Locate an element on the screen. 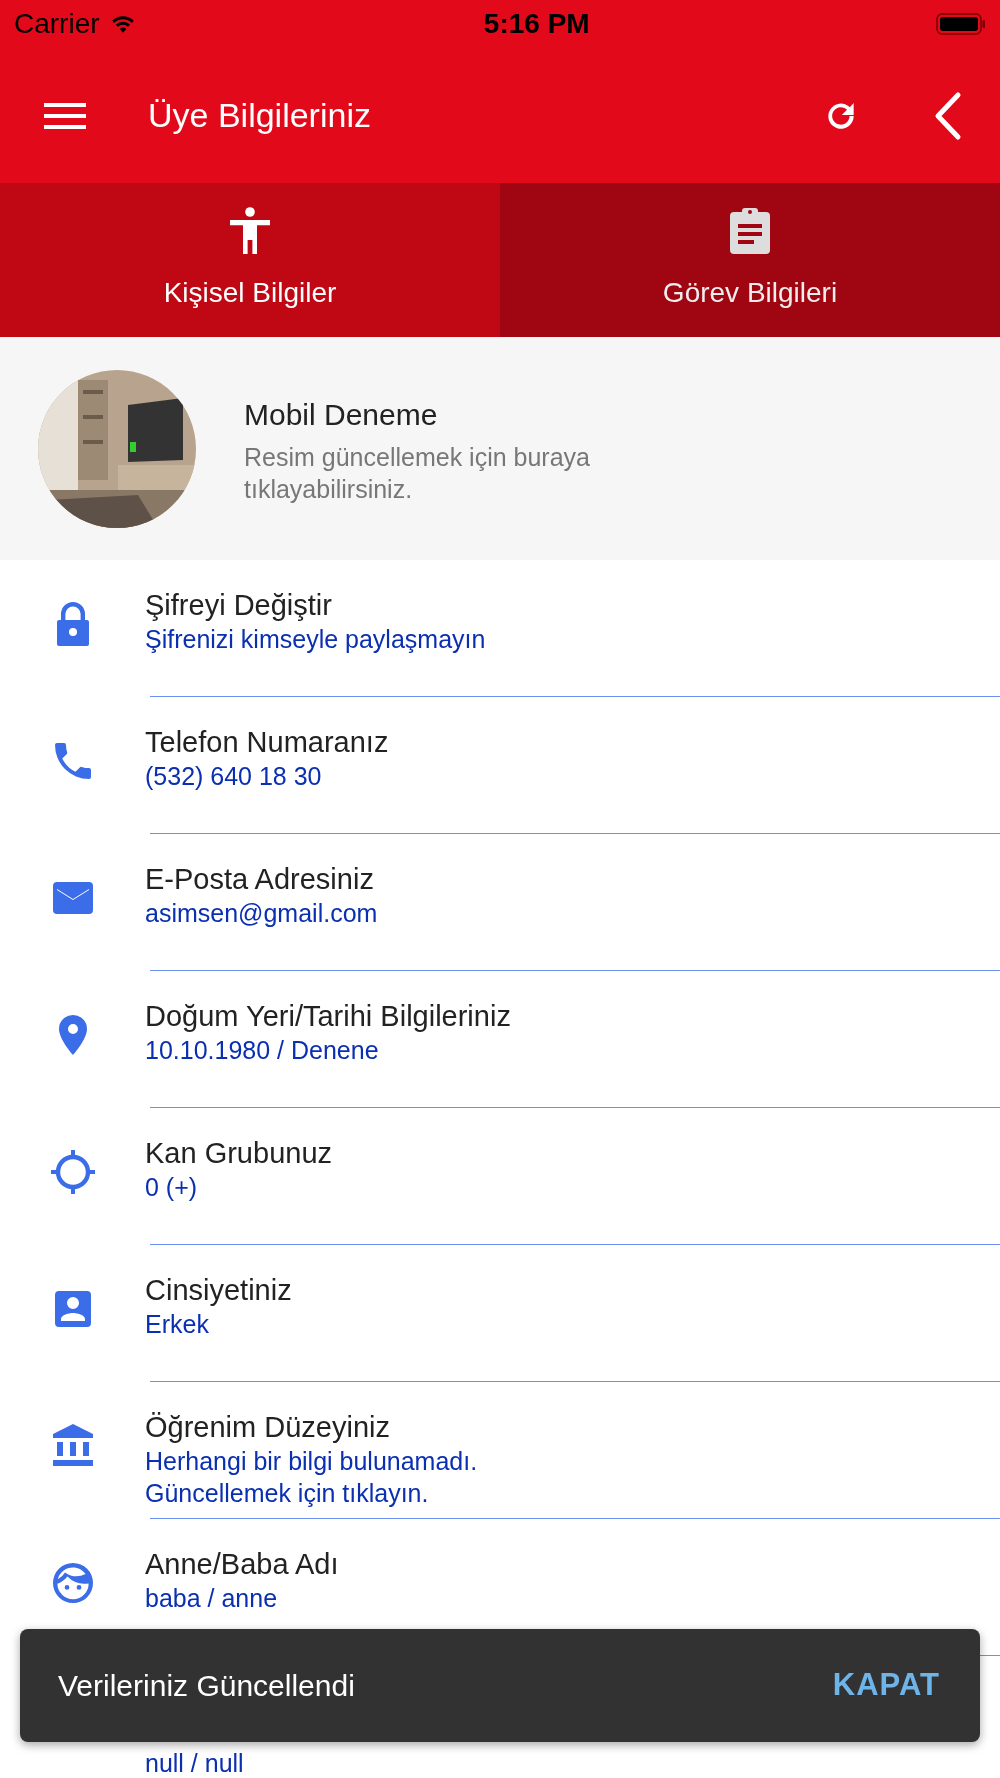 This screenshot has width=1000, height=1778. tab: Kişisel Bilgiler is located at coordinates (250, 260).